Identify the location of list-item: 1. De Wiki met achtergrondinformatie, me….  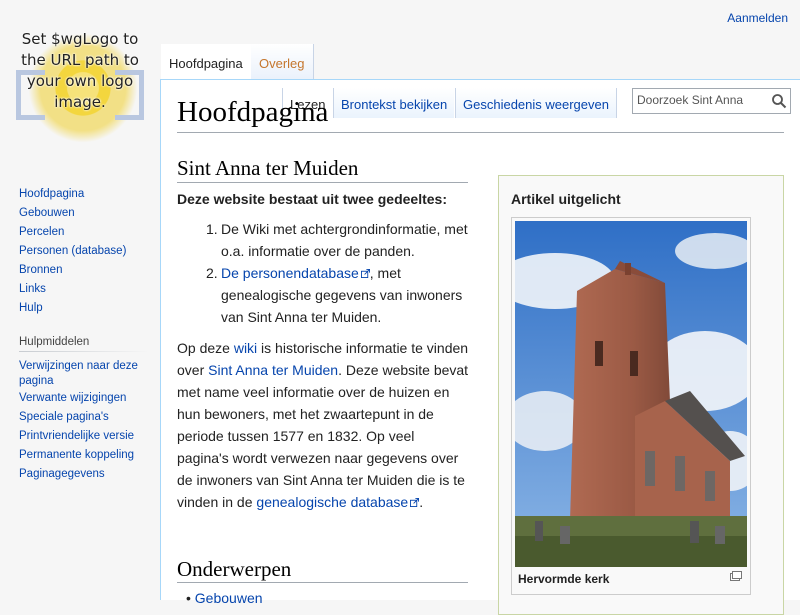
(330, 240).